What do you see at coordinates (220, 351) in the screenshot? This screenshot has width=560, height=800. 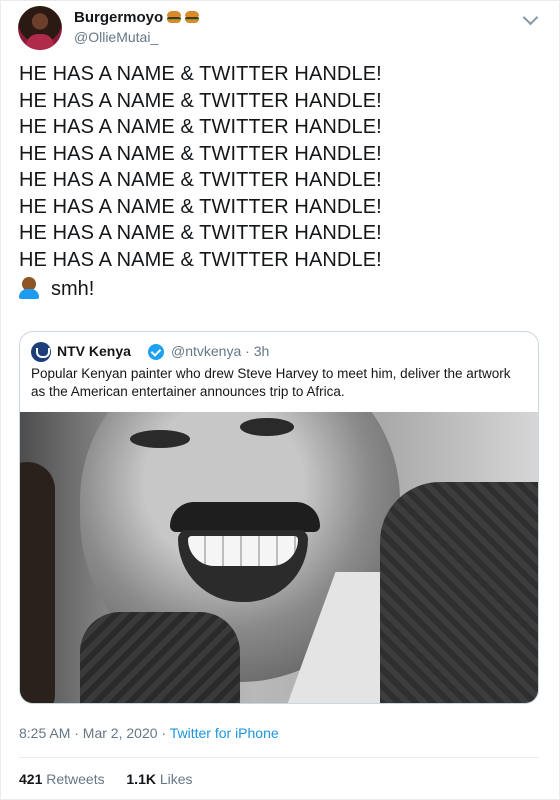 I see `quoted-handle-time: @ntvkenya · 3h` at bounding box center [220, 351].